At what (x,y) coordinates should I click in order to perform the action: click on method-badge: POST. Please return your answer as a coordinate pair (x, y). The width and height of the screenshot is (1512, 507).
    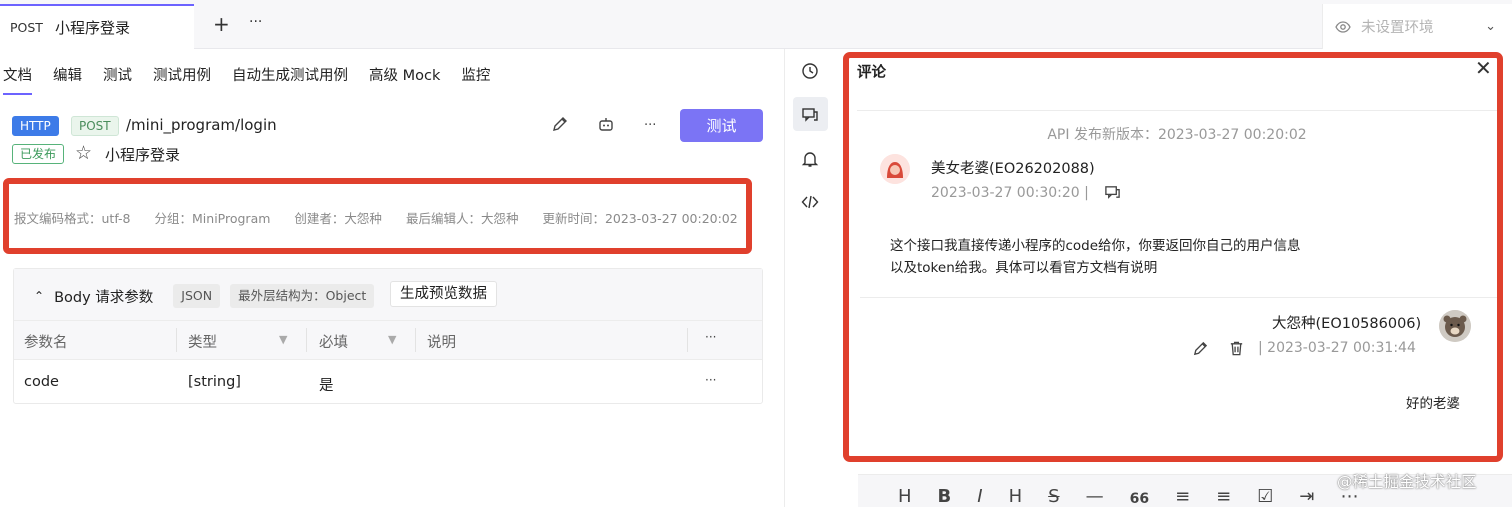
    Looking at the image, I should click on (95, 126).